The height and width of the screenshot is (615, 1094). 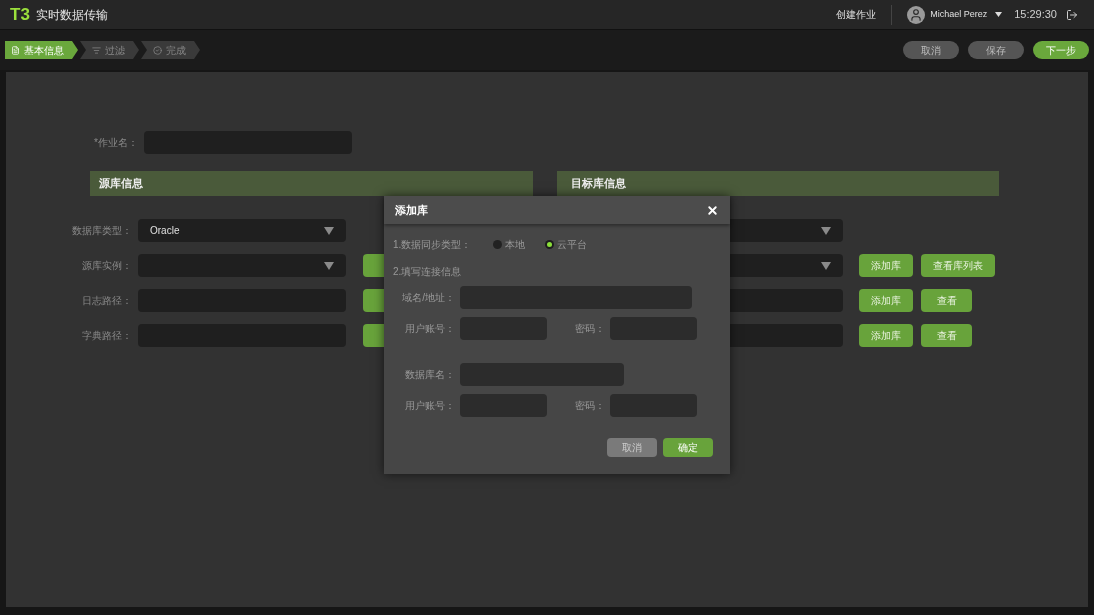 What do you see at coordinates (242, 230) in the screenshot?
I see `select-field: Oracle` at bounding box center [242, 230].